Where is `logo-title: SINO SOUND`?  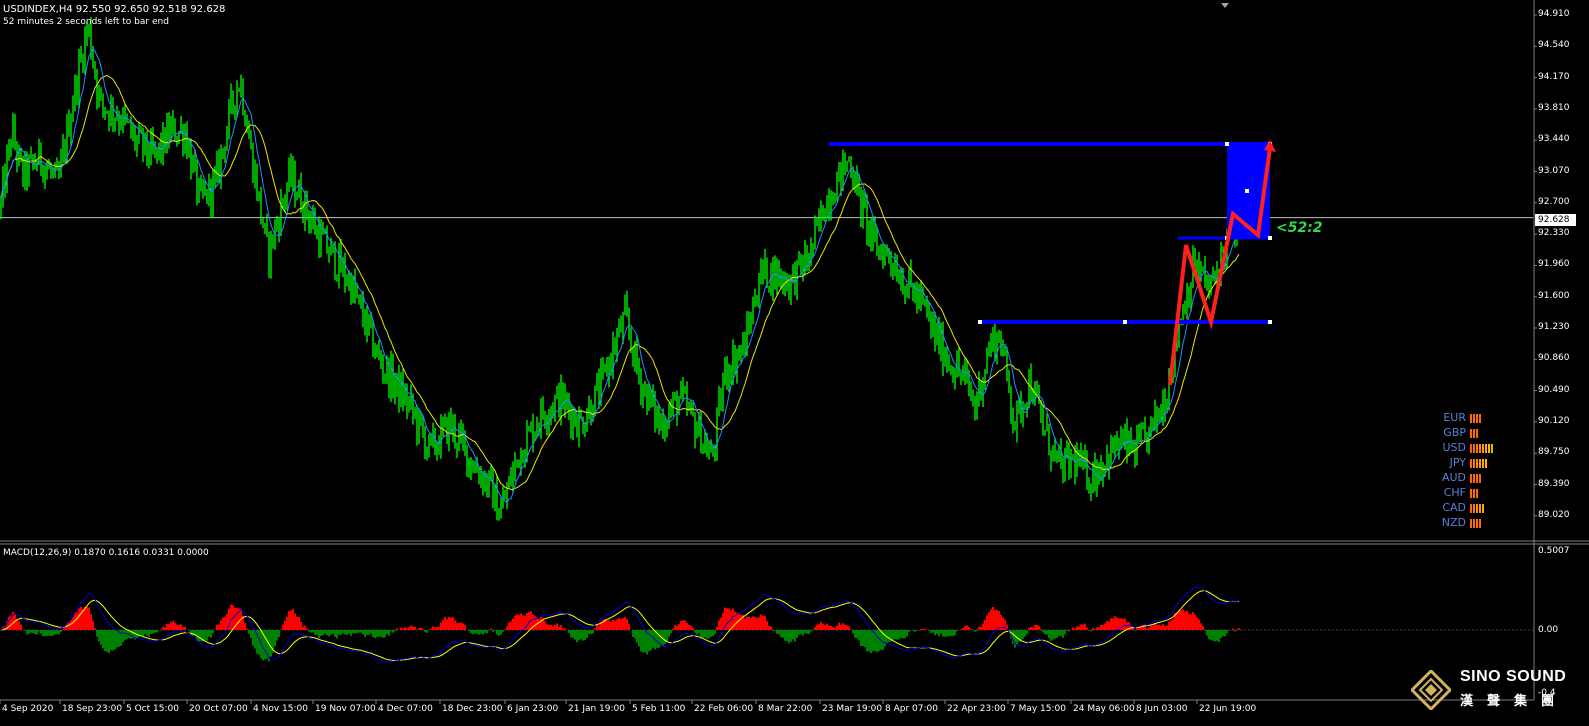 logo-title: SINO SOUND is located at coordinates (1513, 676).